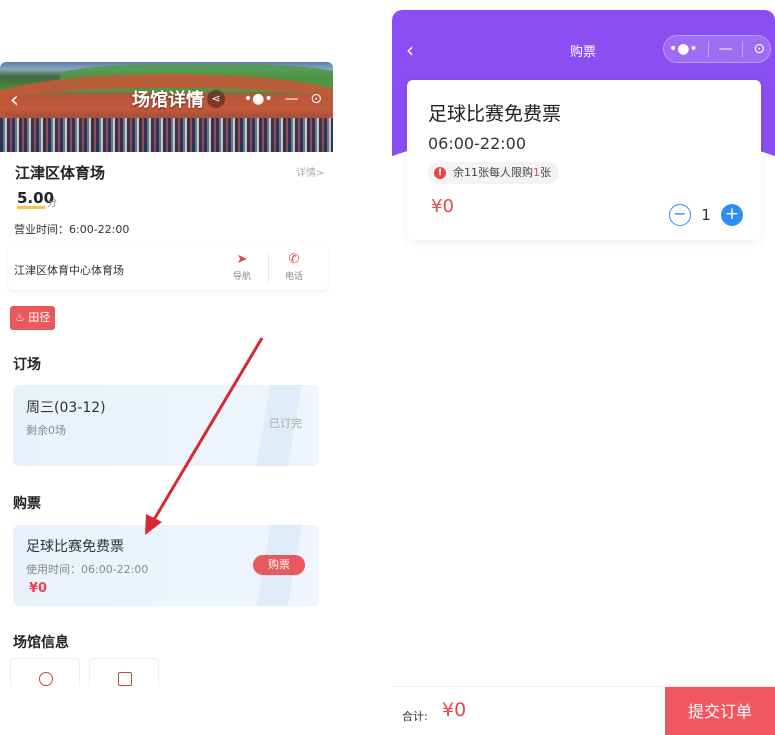  What do you see at coordinates (72, 229) in the screenshot?
I see `business-hours: 营业时间：6:00-22:00` at bounding box center [72, 229].